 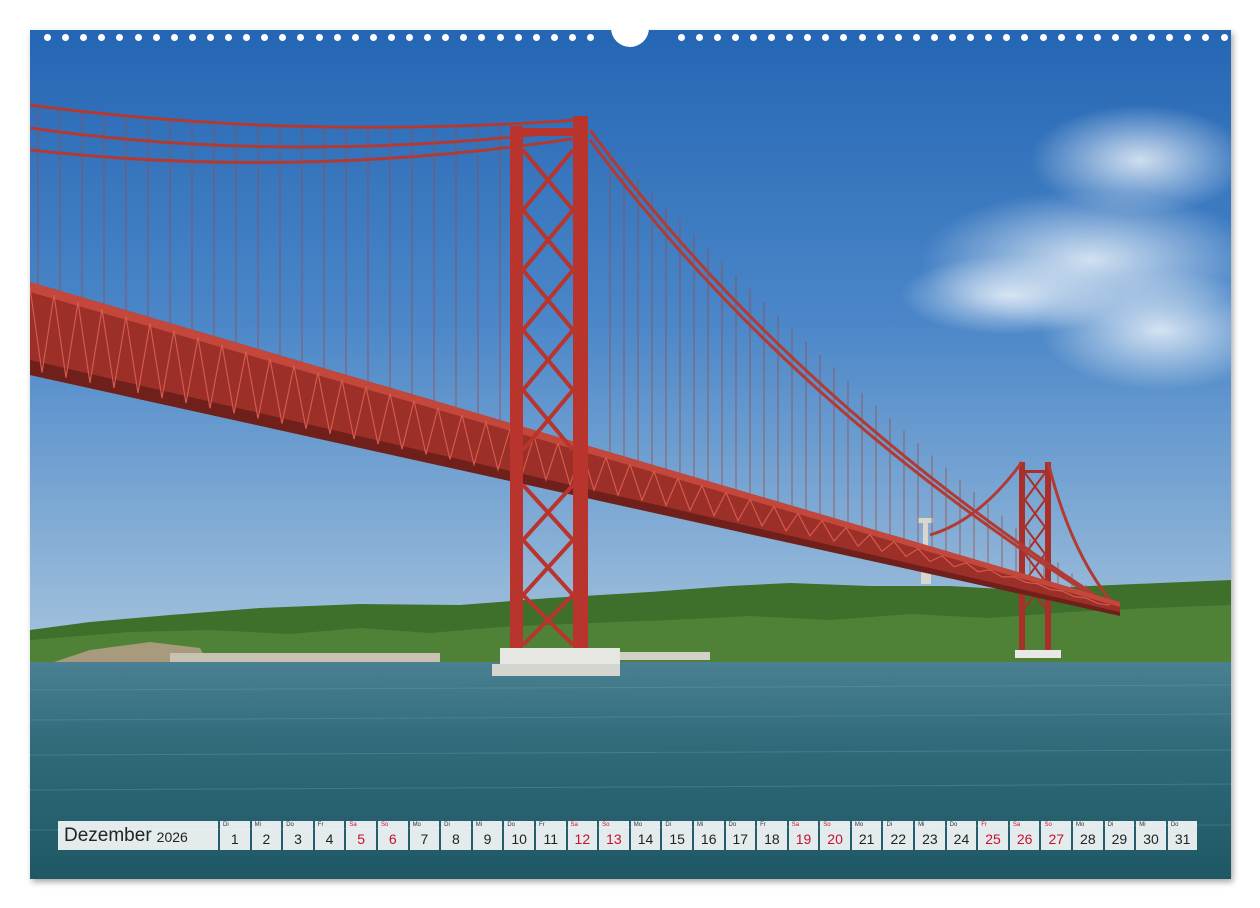 I want to click on day-number: 28, so click(x=1088, y=839).